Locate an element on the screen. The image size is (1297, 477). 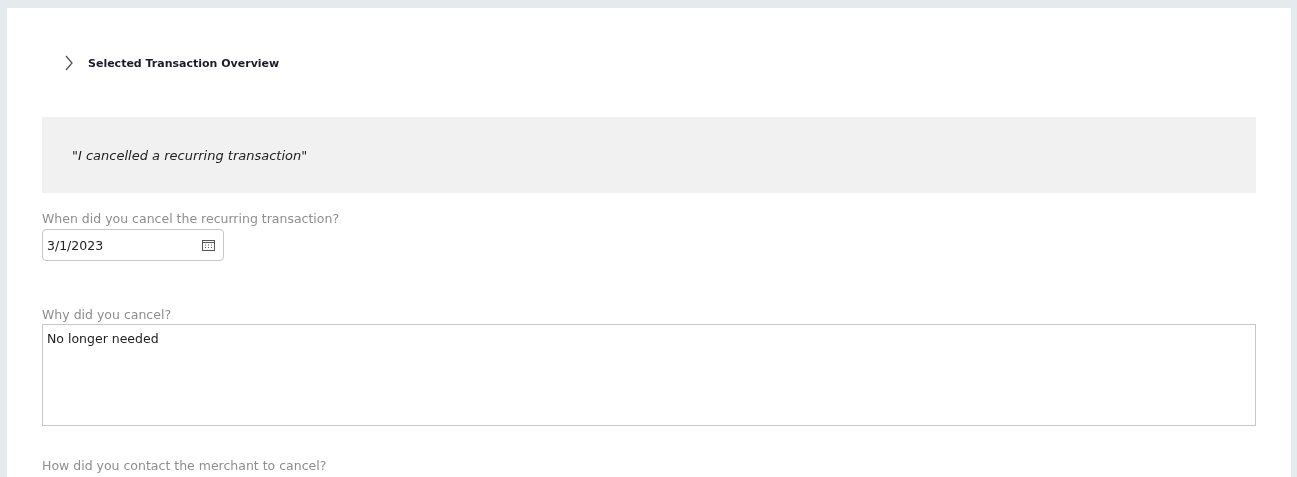
chevron-right-icon is located at coordinates (69, 63).